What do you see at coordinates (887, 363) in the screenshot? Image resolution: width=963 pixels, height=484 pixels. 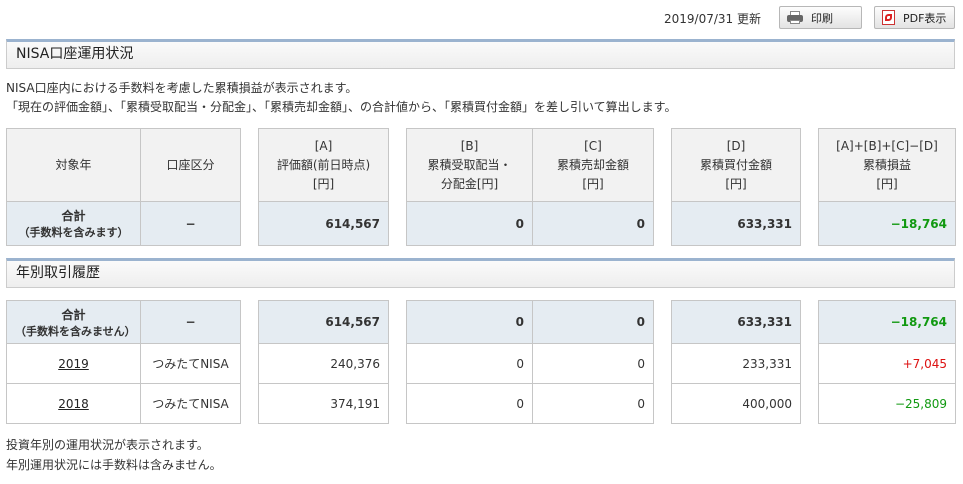 I see `row-pl: +7,045` at bounding box center [887, 363].